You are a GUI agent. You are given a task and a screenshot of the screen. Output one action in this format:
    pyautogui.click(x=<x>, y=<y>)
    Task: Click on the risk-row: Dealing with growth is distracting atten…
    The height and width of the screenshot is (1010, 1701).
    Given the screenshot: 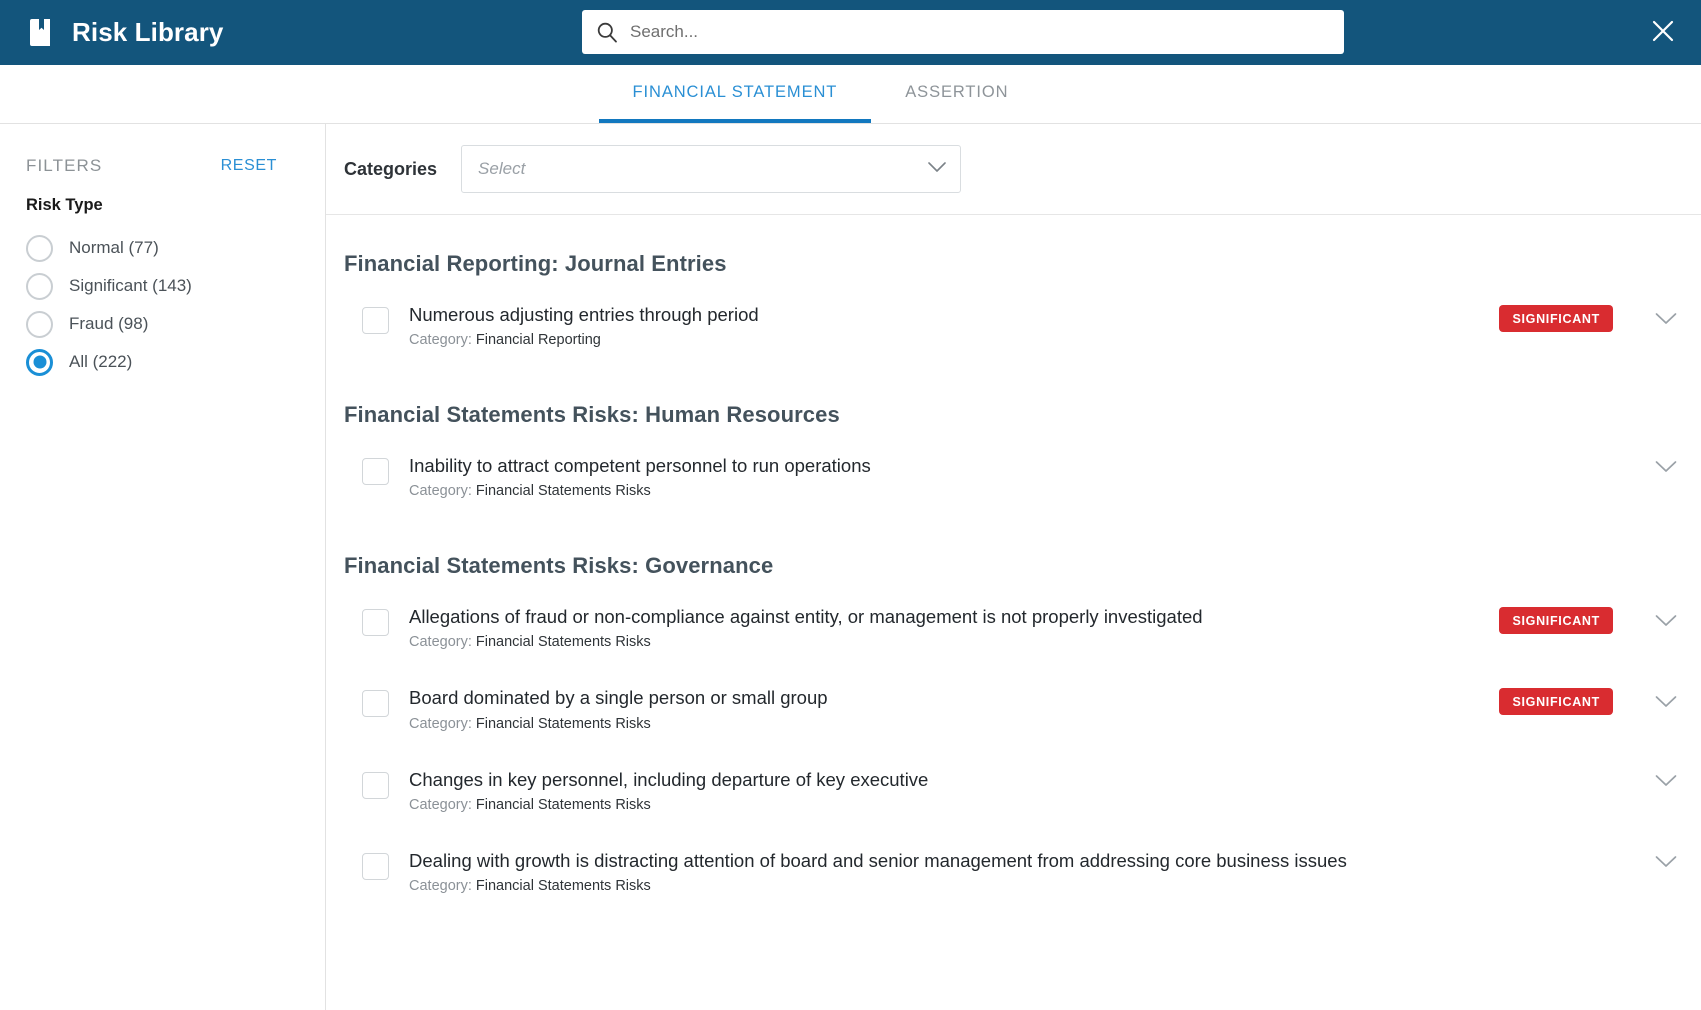 What is the action you would take?
    pyautogui.click(x=1013, y=871)
    